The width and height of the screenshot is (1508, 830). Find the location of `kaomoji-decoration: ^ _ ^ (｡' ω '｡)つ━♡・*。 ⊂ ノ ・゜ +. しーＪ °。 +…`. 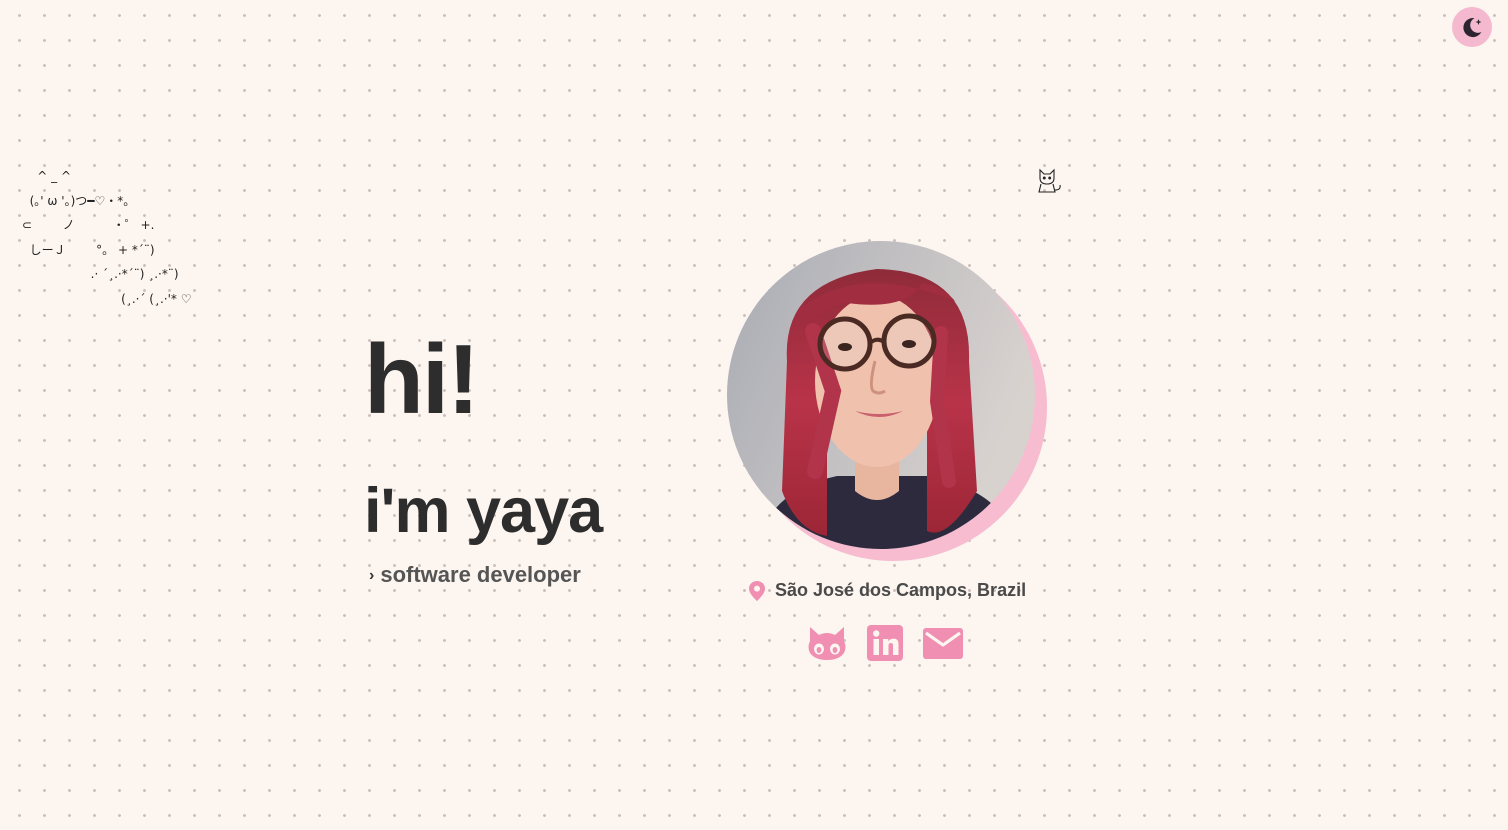

kaomoji-decoration: ^ _ ^ (｡' ω '｡)つ━♡・*。 ⊂ ノ ・゜ +. しーＪ °。 +… is located at coordinates (107, 237).